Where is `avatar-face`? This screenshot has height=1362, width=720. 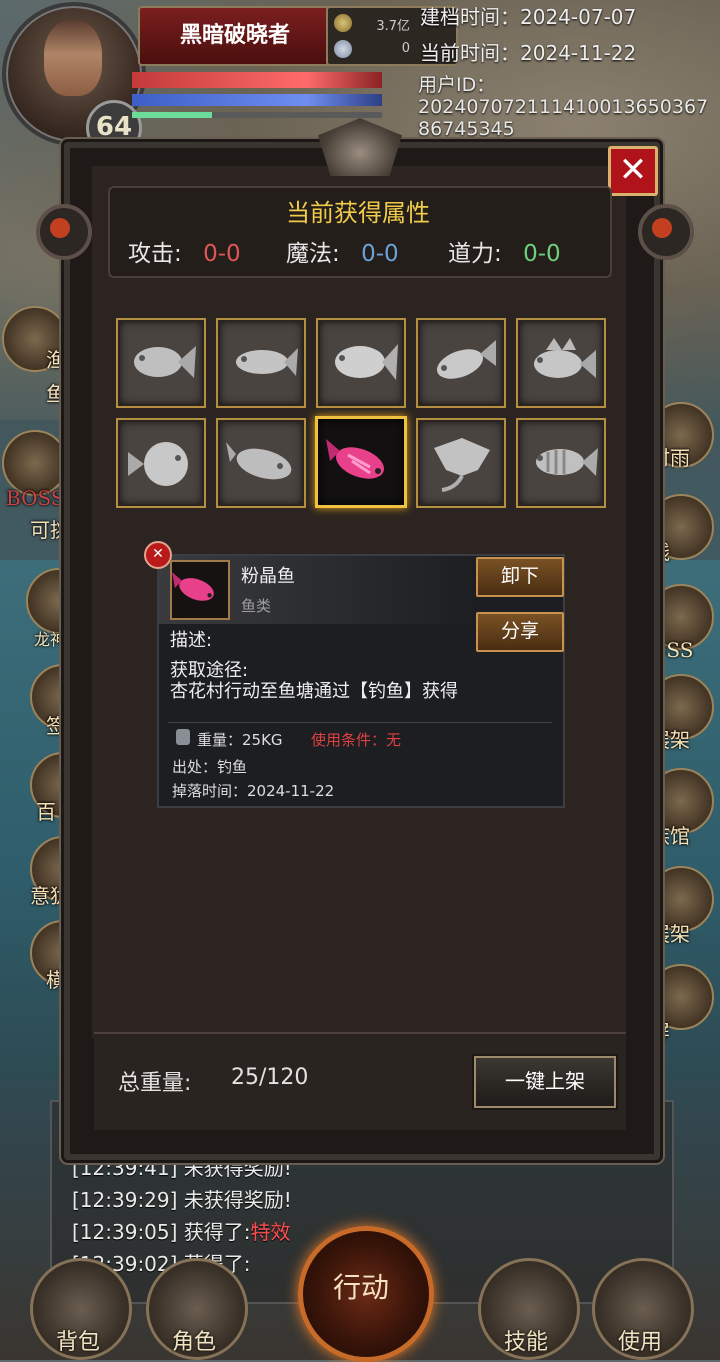
avatar-face is located at coordinates (73, 58).